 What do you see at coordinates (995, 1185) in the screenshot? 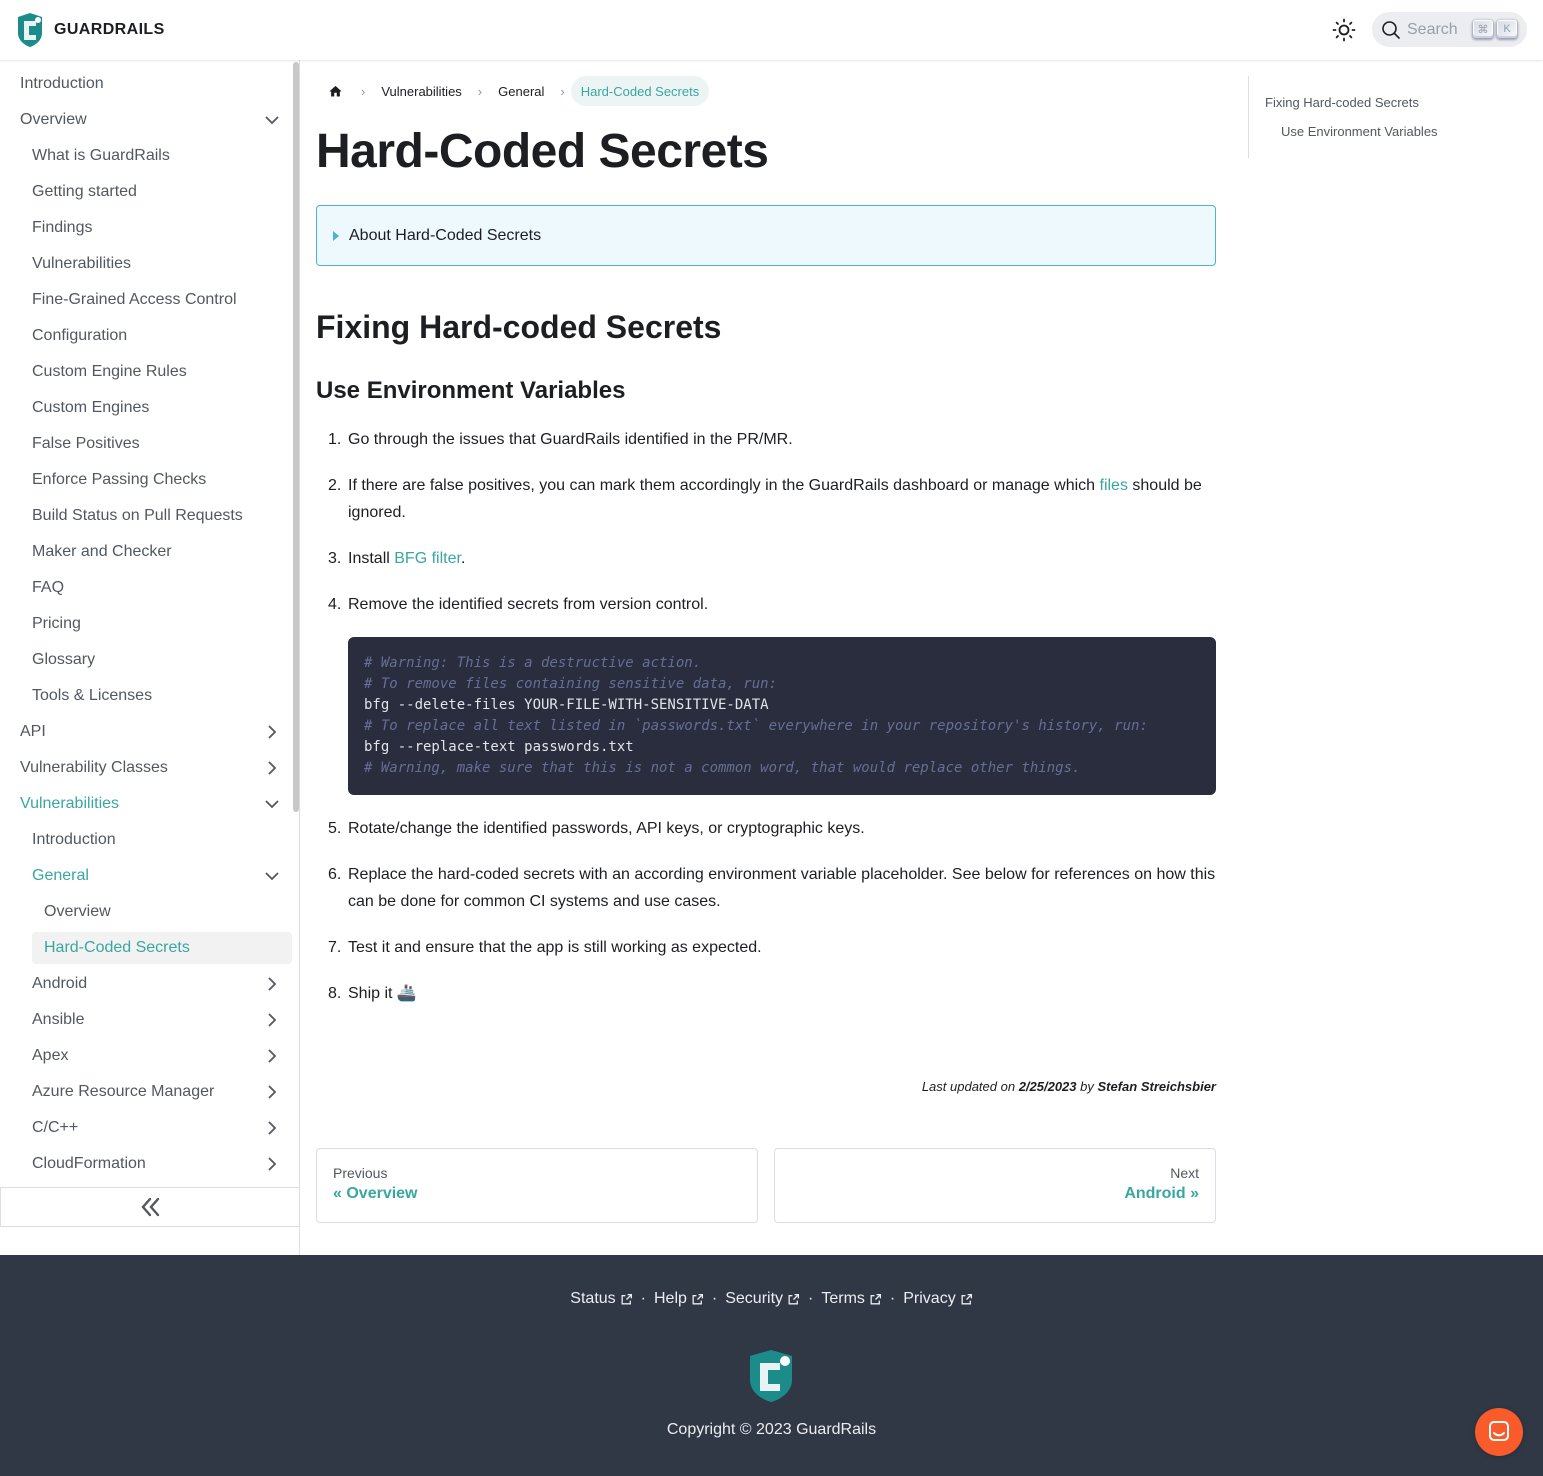
I see `next-page-link: Next Android »` at bounding box center [995, 1185].